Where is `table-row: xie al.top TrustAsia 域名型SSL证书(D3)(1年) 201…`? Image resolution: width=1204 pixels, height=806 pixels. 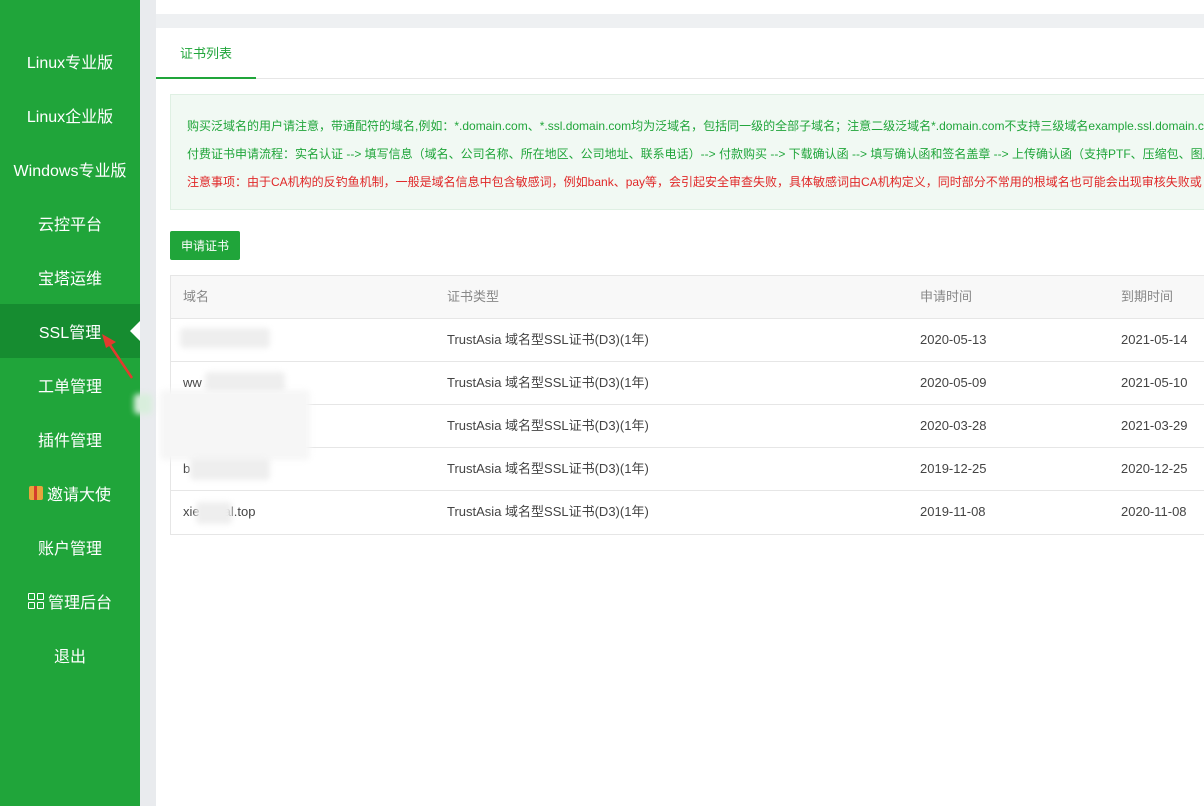 table-row: xie al.top TrustAsia 域名型SSL证书(D3)(1年) 201… is located at coordinates (687, 512).